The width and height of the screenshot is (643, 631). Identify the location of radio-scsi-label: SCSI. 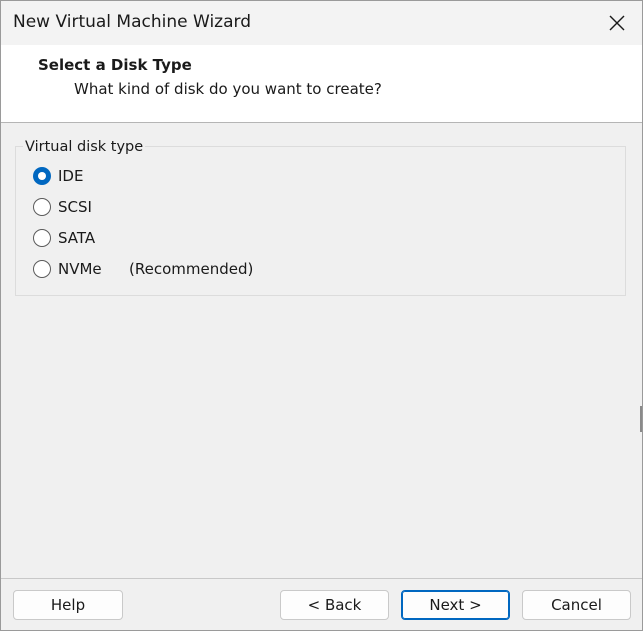
(75, 207).